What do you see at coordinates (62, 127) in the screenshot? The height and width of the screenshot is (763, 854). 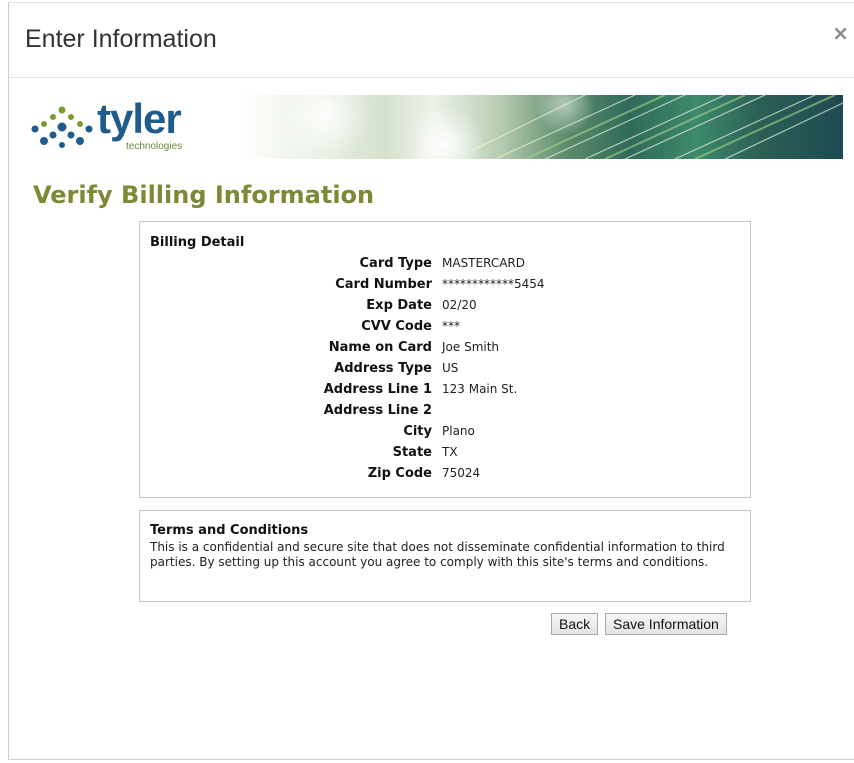 I see `tyler-logo-dots-icon` at bounding box center [62, 127].